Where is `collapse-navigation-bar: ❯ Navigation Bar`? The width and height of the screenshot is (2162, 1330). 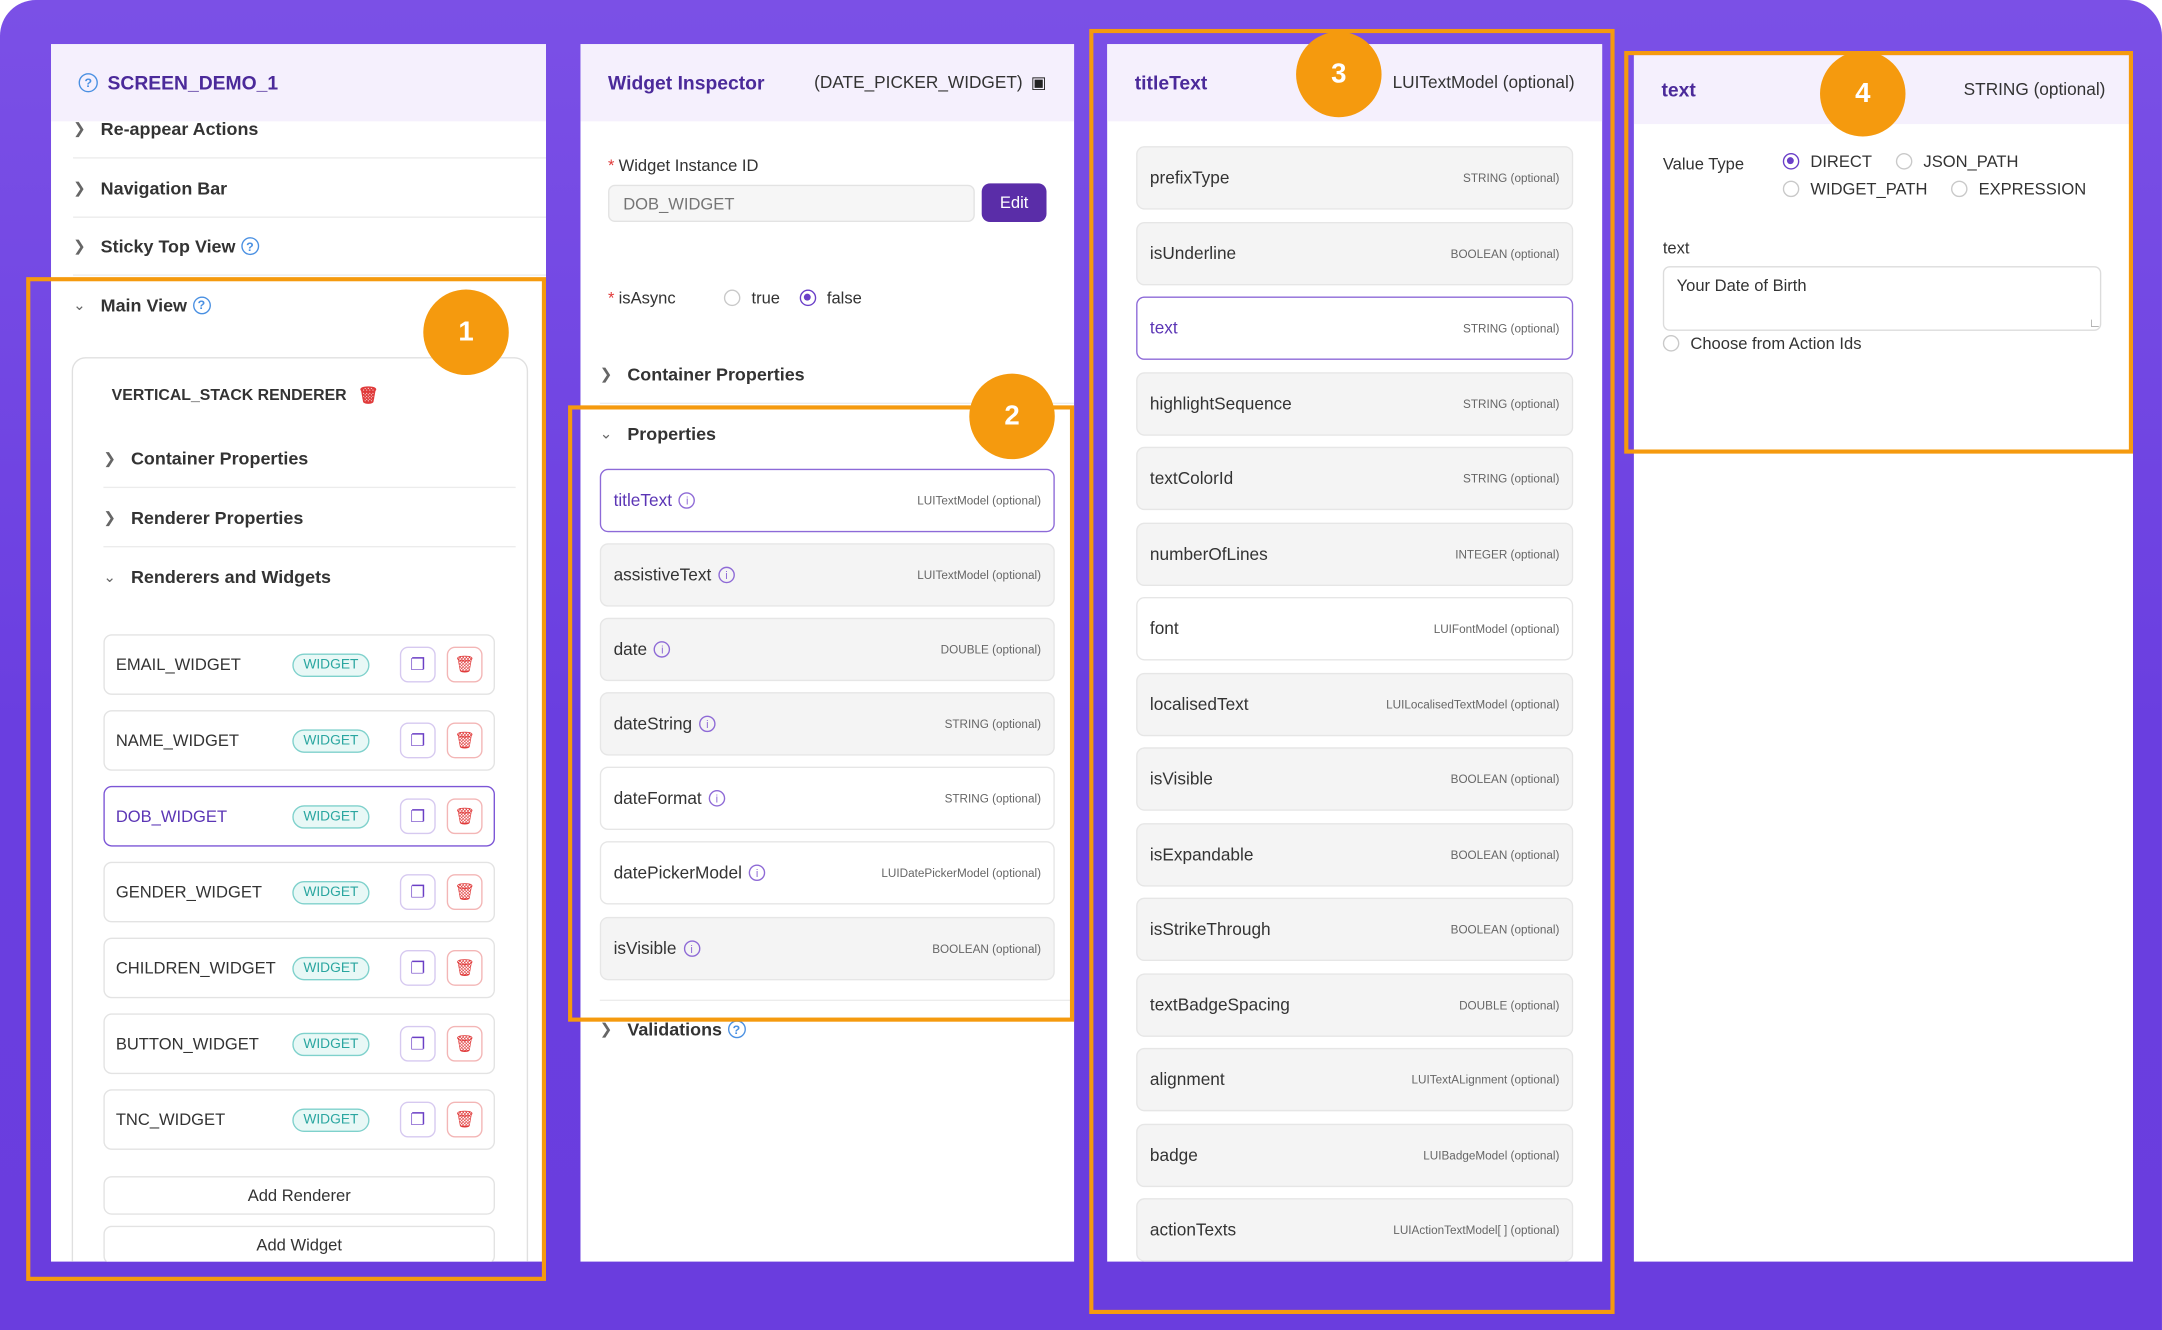
collapse-navigation-bar: ❯ Navigation Bar is located at coordinates (310, 189).